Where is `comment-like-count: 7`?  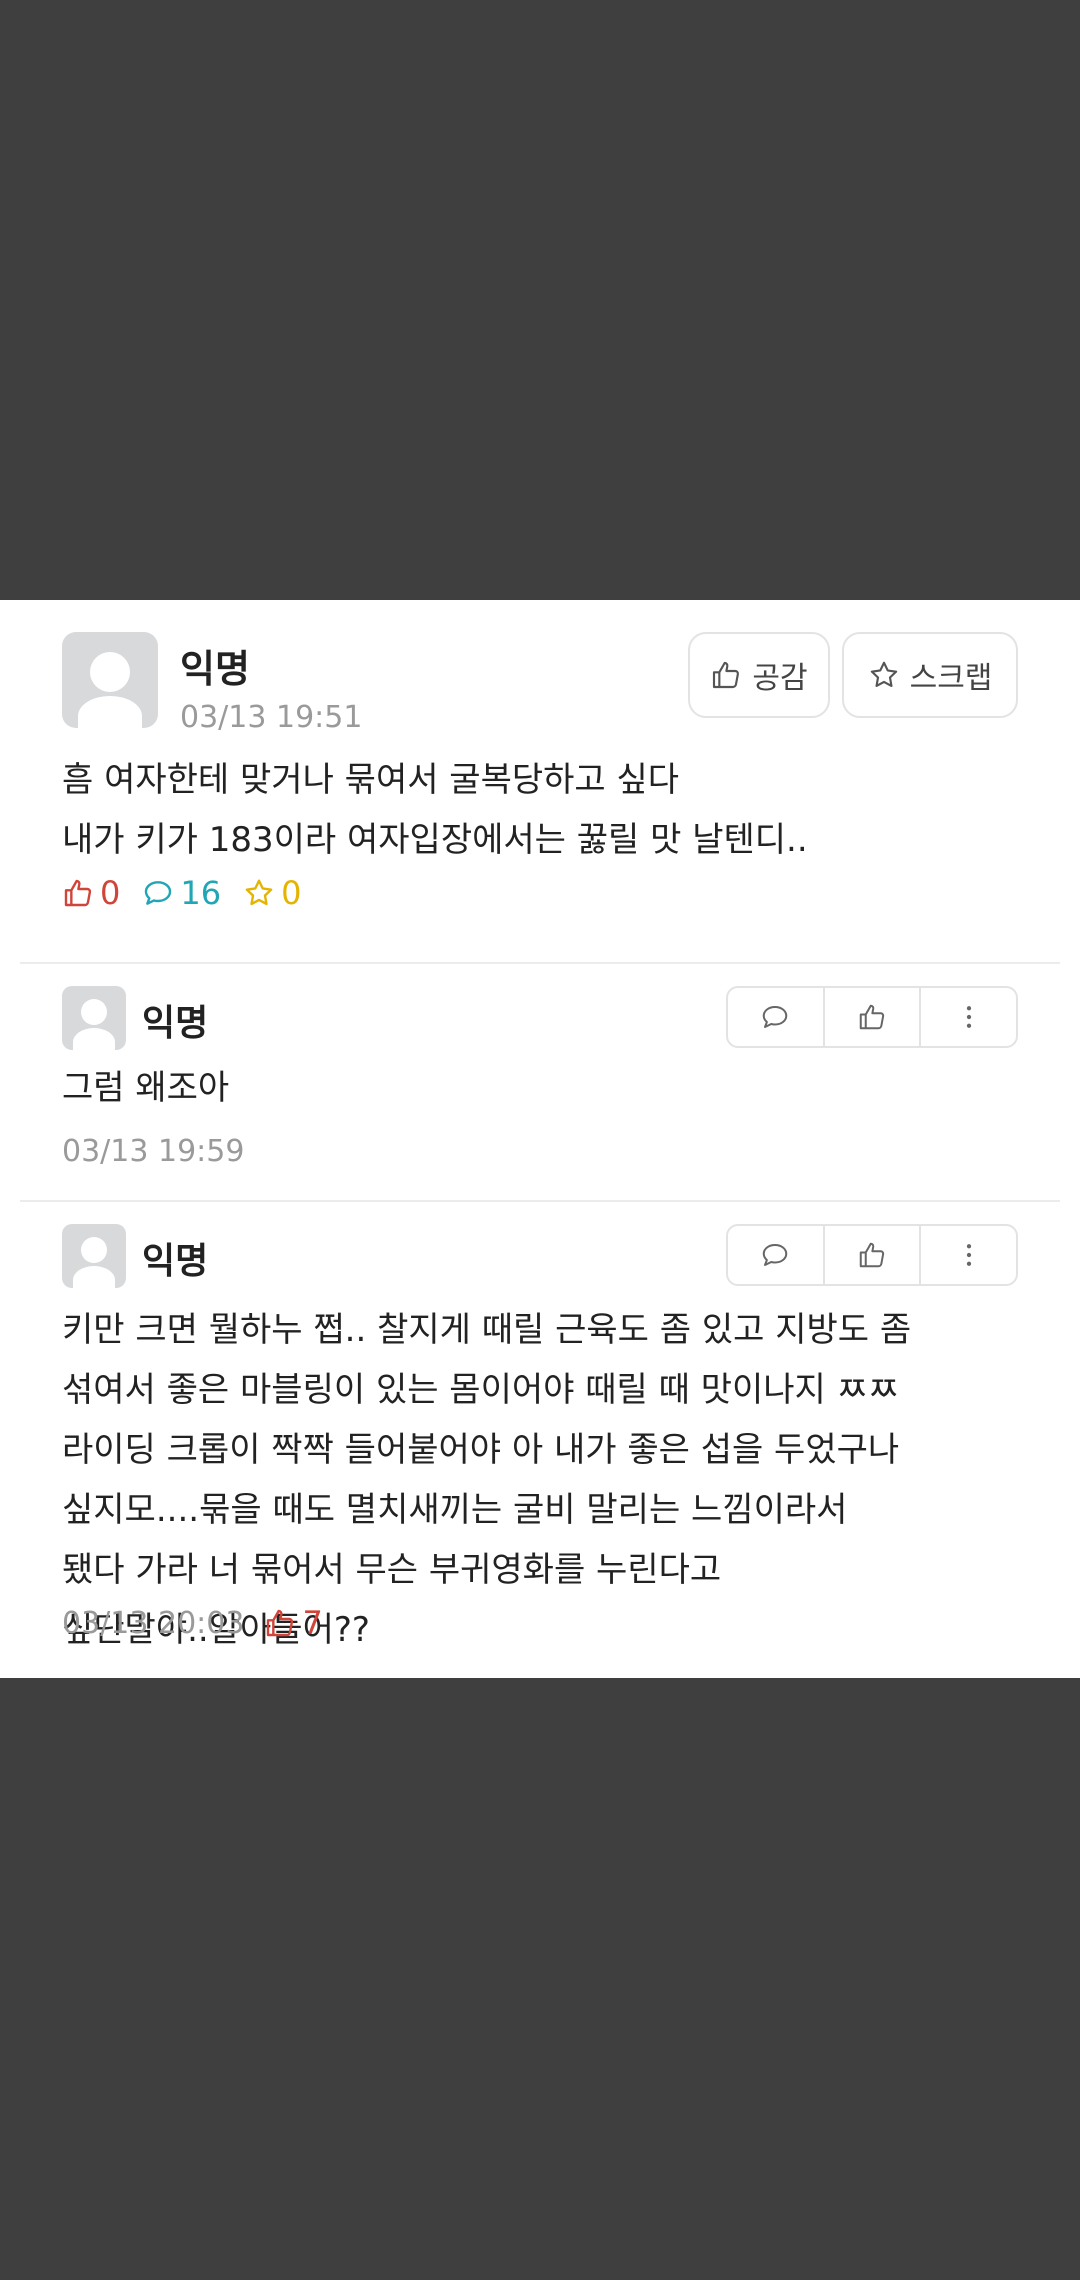
comment-like-count: 7 is located at coordinates (293, 1623).